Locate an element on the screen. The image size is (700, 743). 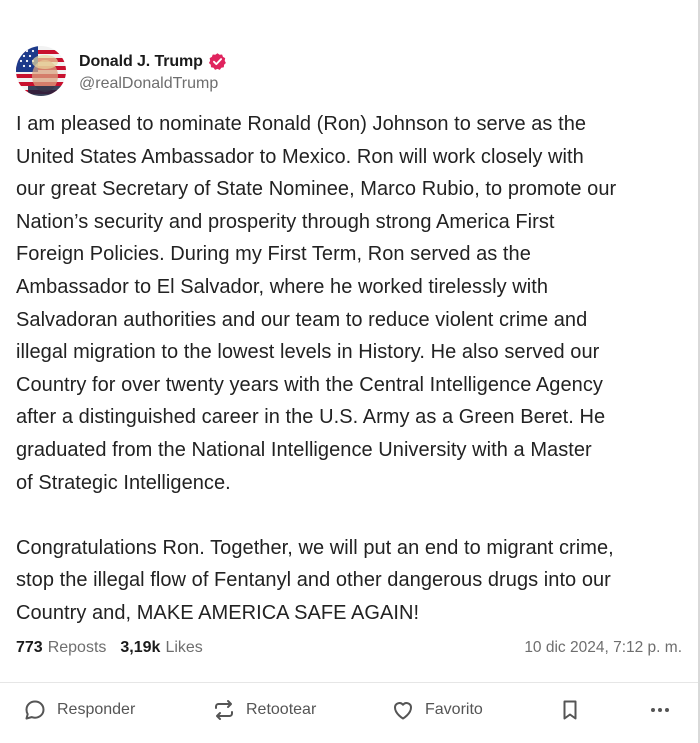
reposts-count: 773 is located at coordinates (29, 648).